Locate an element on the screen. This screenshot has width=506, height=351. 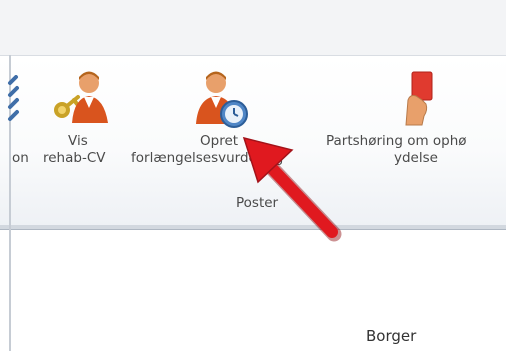
person-clock-icon is located at coordinates (222, 99).